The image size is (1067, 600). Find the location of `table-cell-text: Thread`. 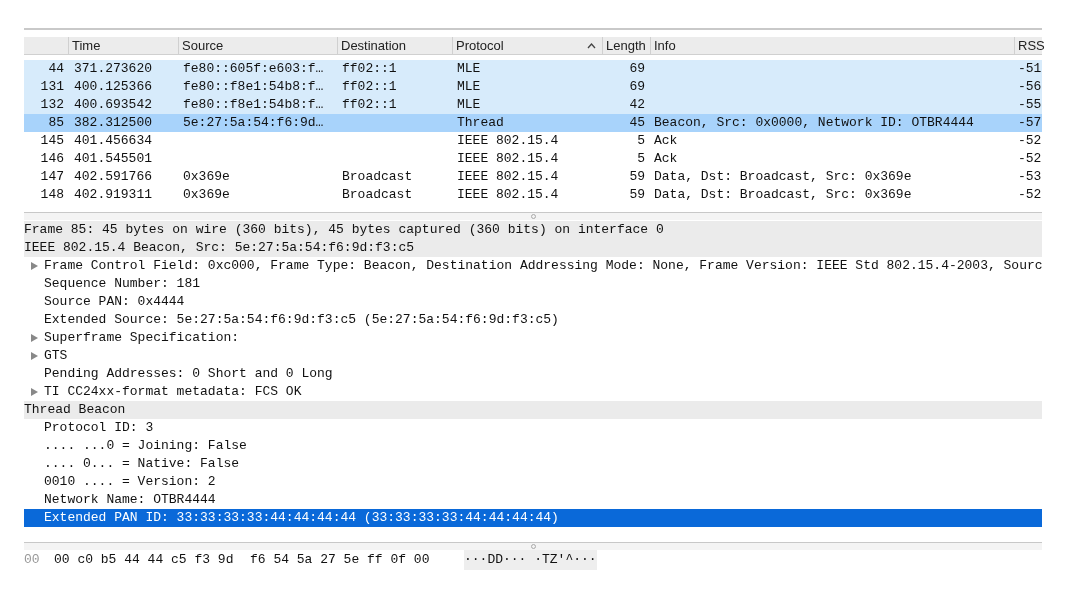

table-cell-text: Thread is located at coordinates (480, 123).